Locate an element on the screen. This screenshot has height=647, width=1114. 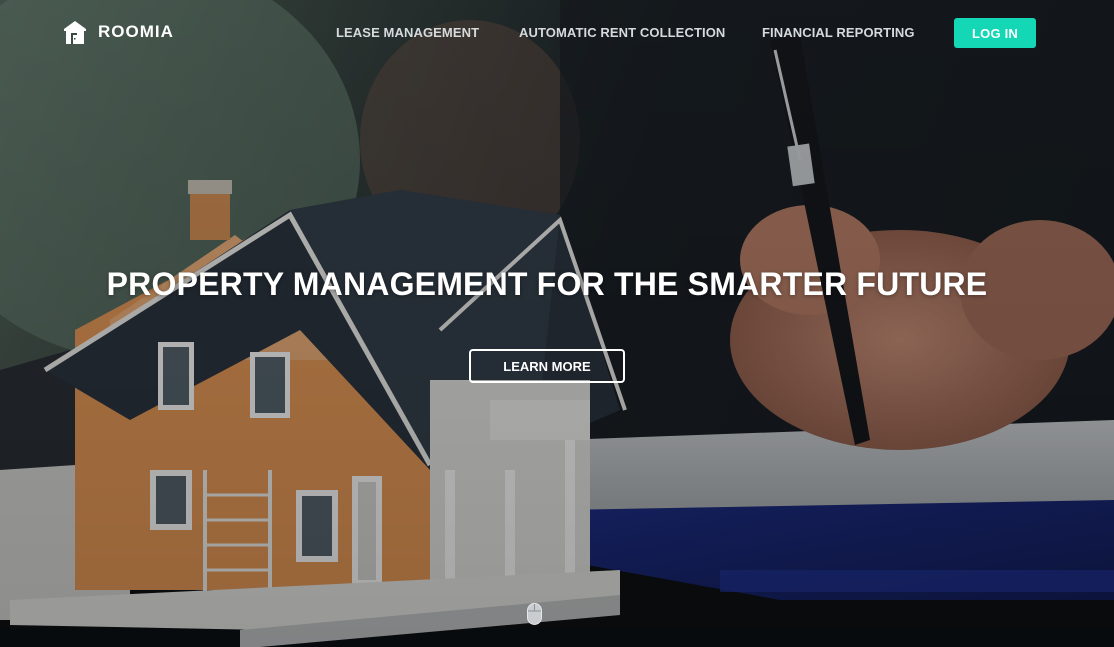
brand: ROOMIA is located at coordinates (118, 32).